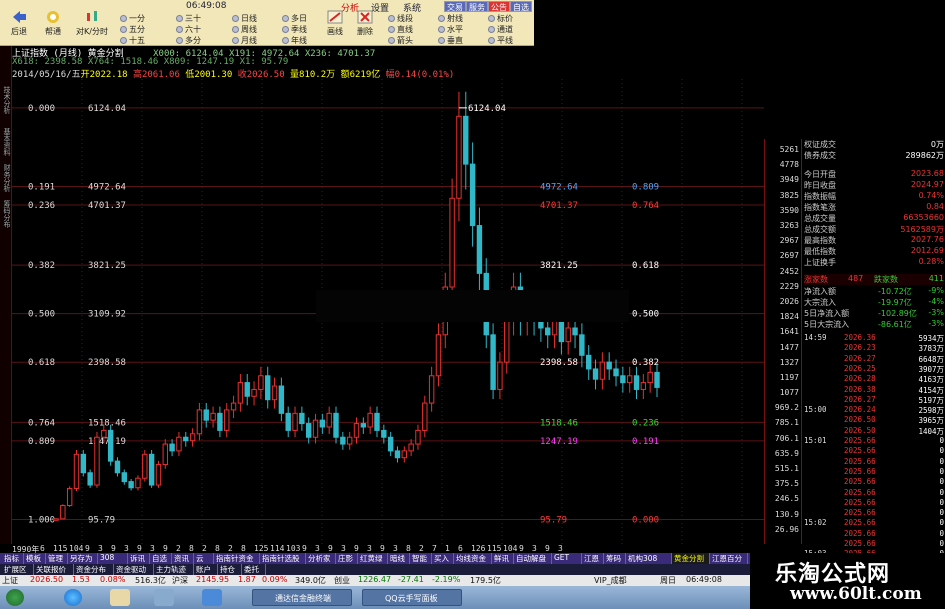 The height and width of the screenshot is (609, 945). What do you see at coordinates (356, 548) in the screenshot?
I see `x-tick-label: 9` at bounding box center [356, 548].